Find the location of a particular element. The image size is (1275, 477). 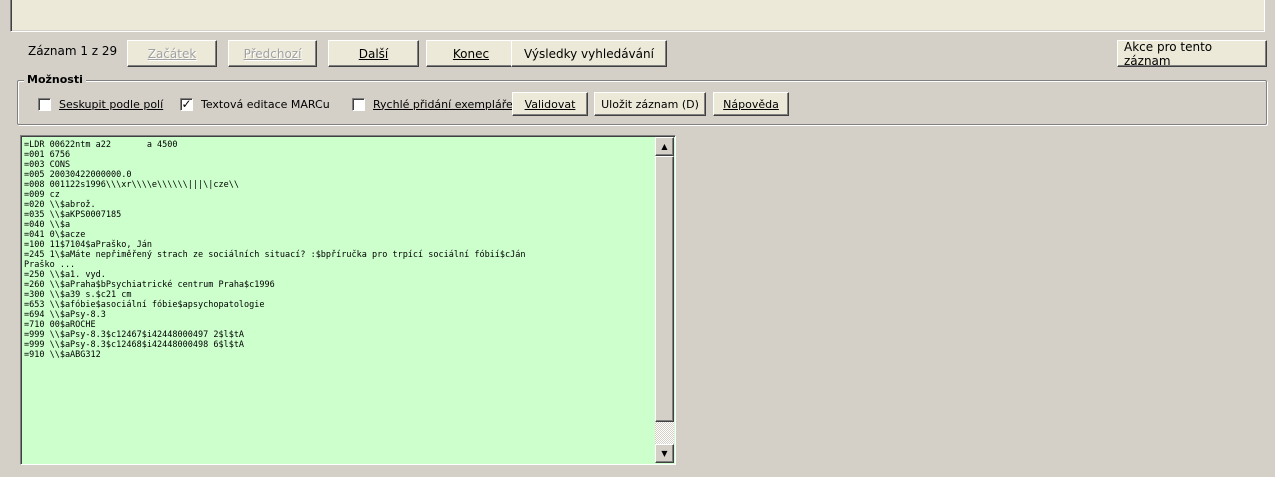

help-button: Nápověda is located at coordinates (751, 104).